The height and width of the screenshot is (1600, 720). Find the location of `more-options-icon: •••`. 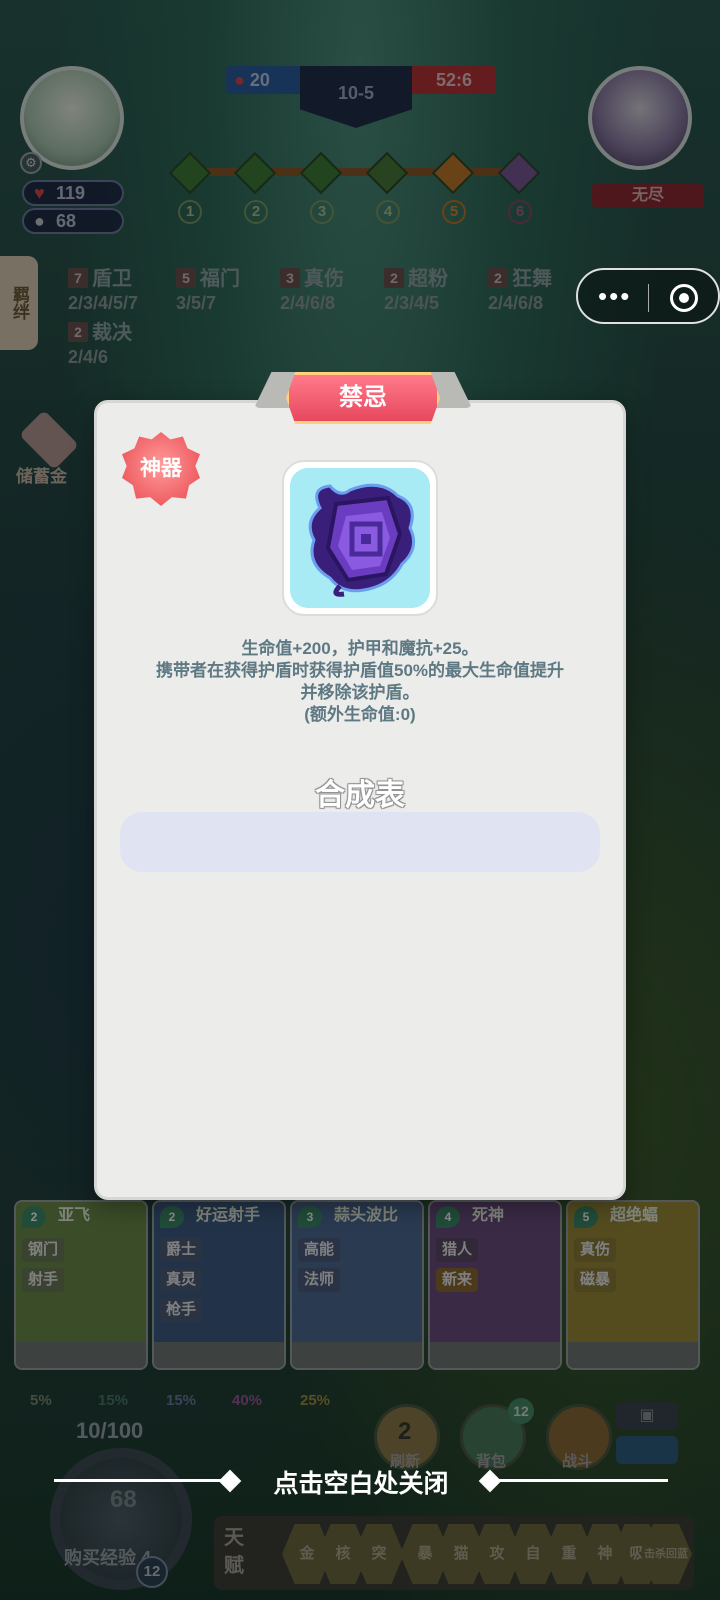

more-options-icon: ••• is located at coordinates (614, 296).